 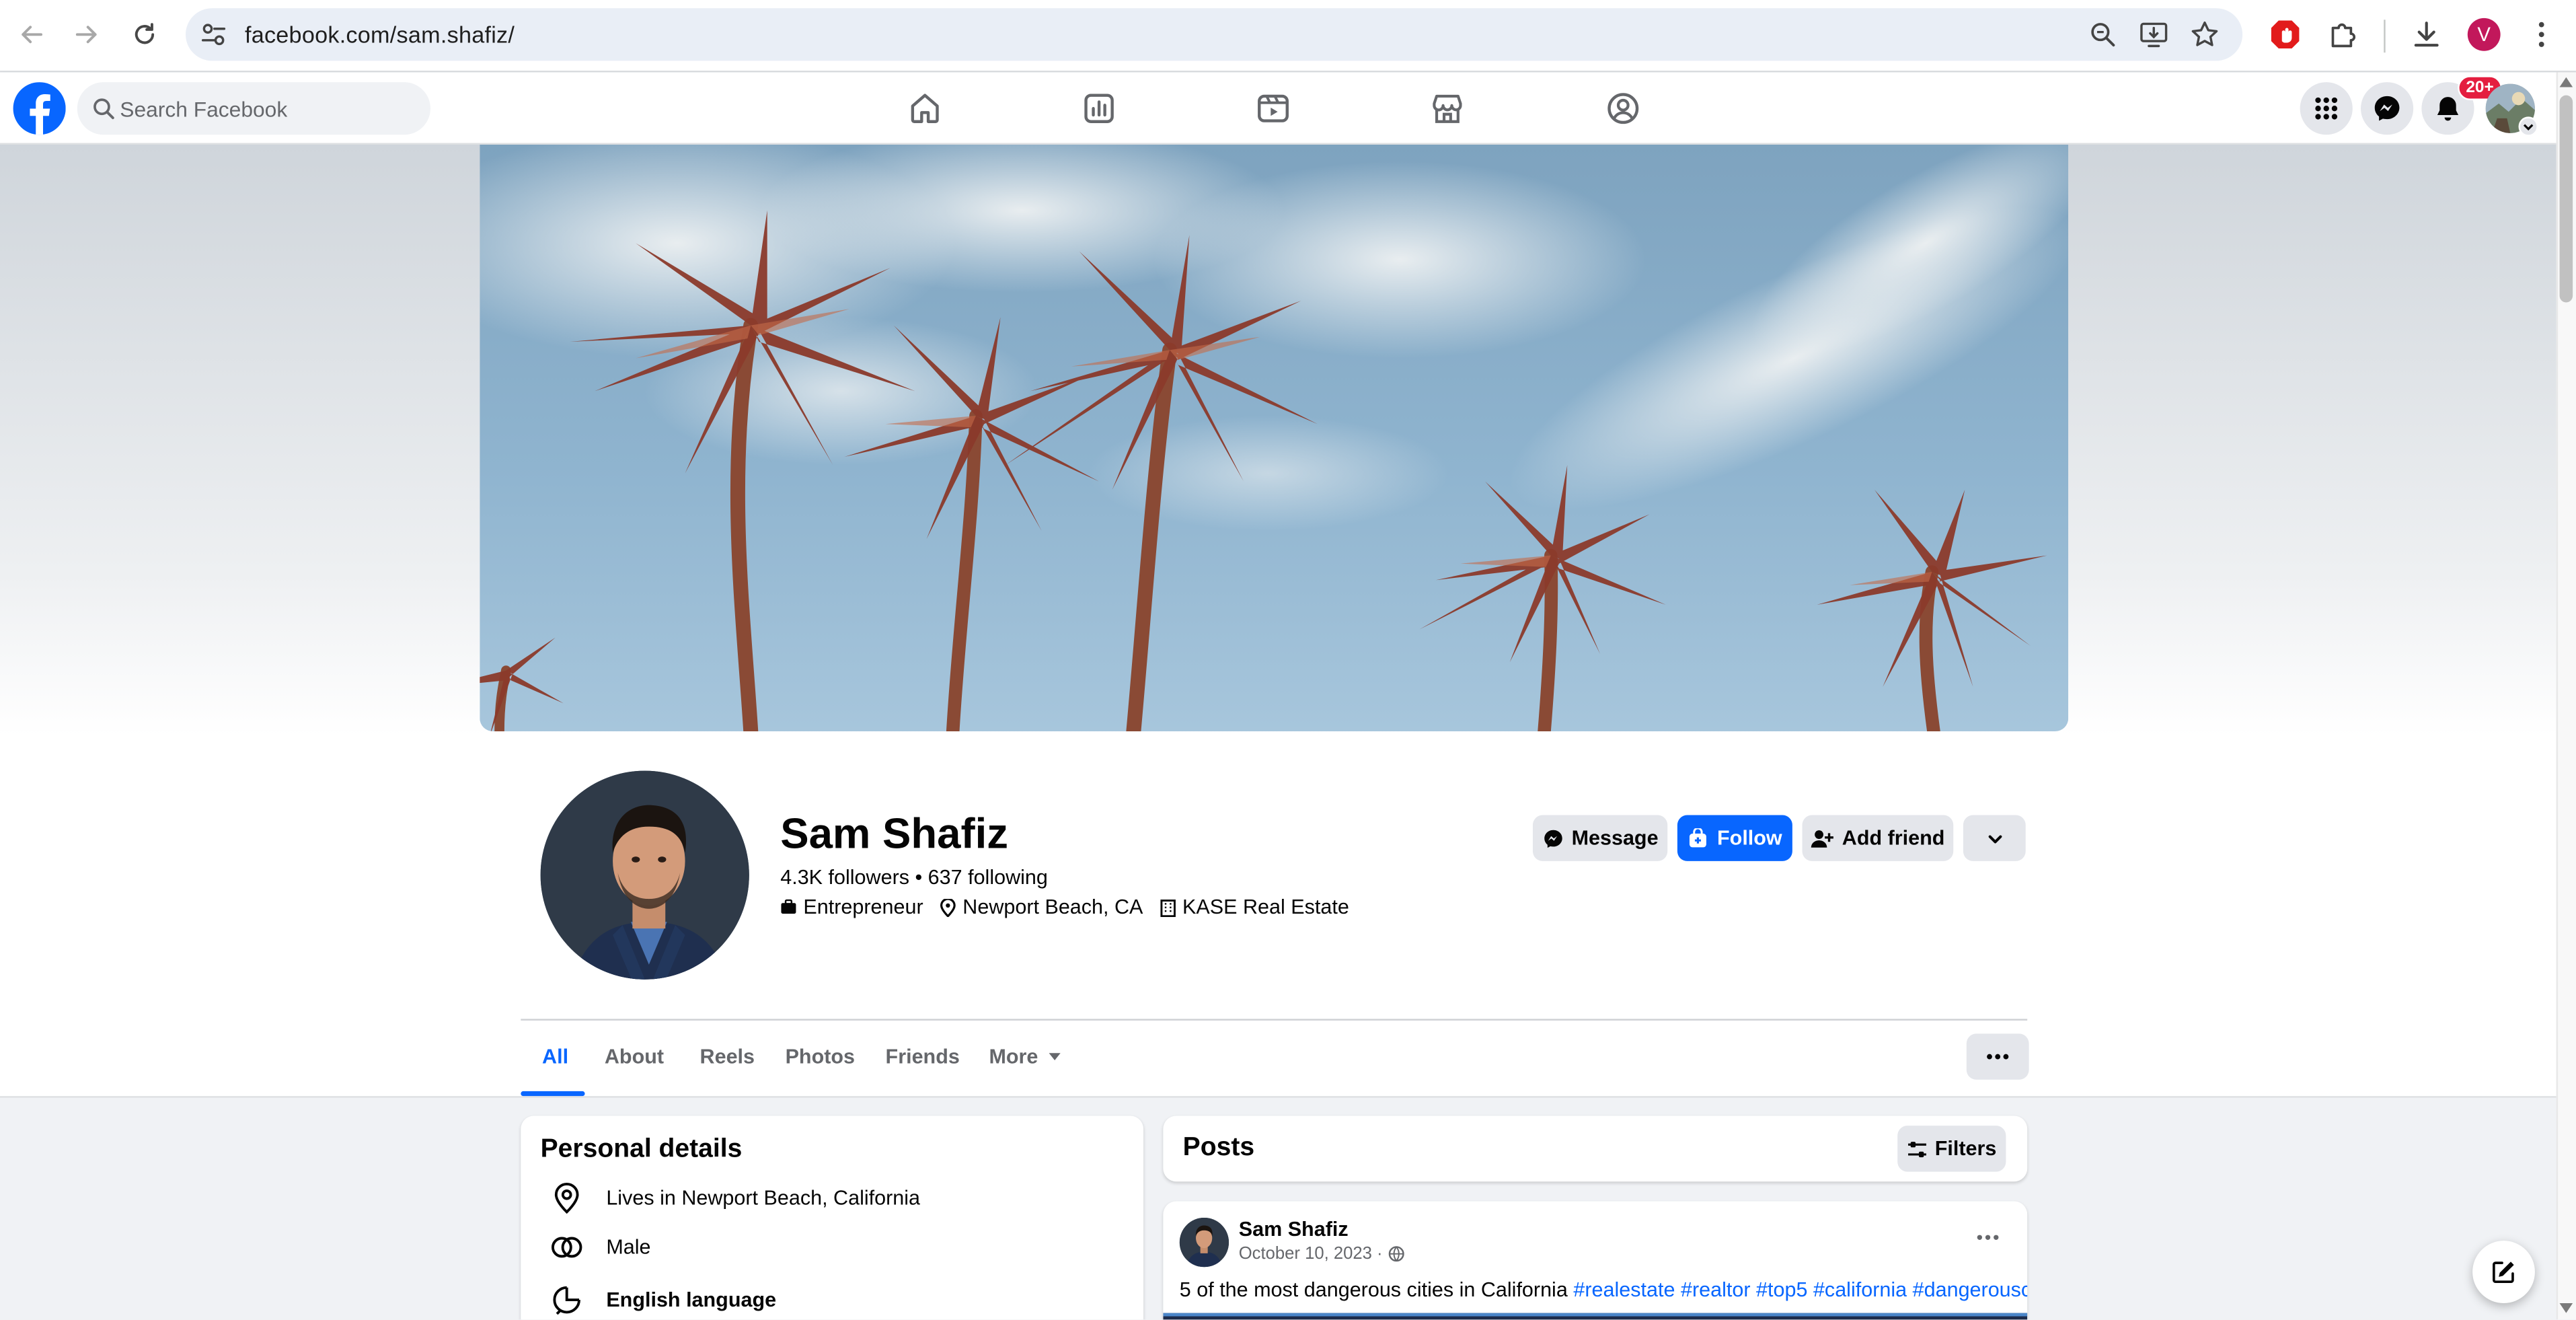 What do you see at coordinates (763, 1198) in the screenshot?
I see `residence-text: Lives in Newport Beach, California` at bounding box center [763, 1198].